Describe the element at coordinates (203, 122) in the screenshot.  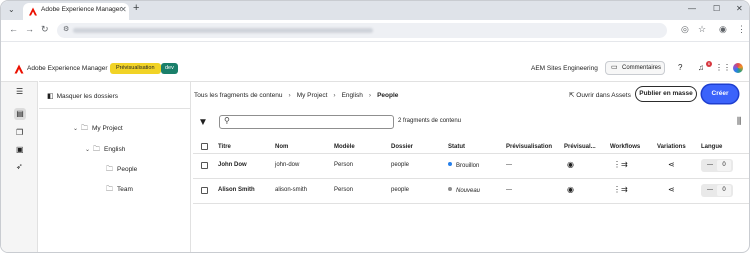
I see `filter-icon: ▼` at that location.